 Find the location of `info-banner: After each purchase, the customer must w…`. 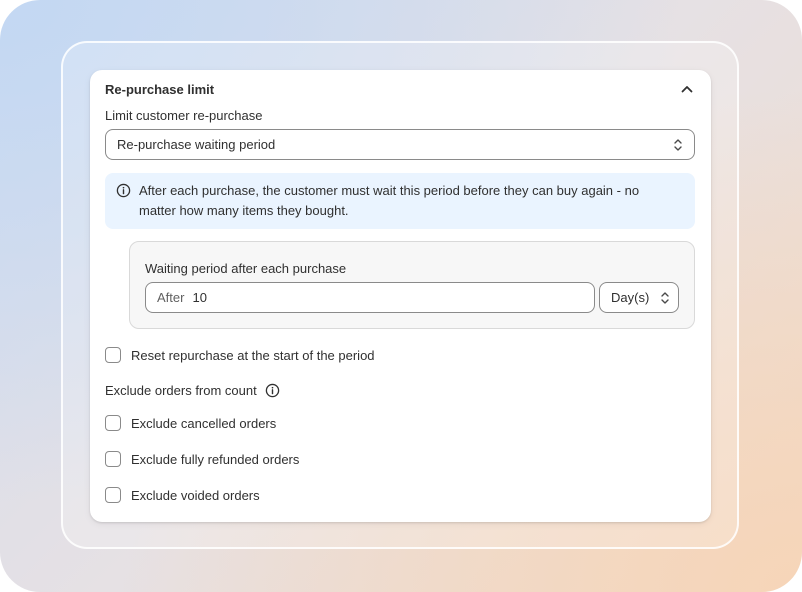

info-banner: After each purchase, the customer must w… is located at coordinates (400, 201).